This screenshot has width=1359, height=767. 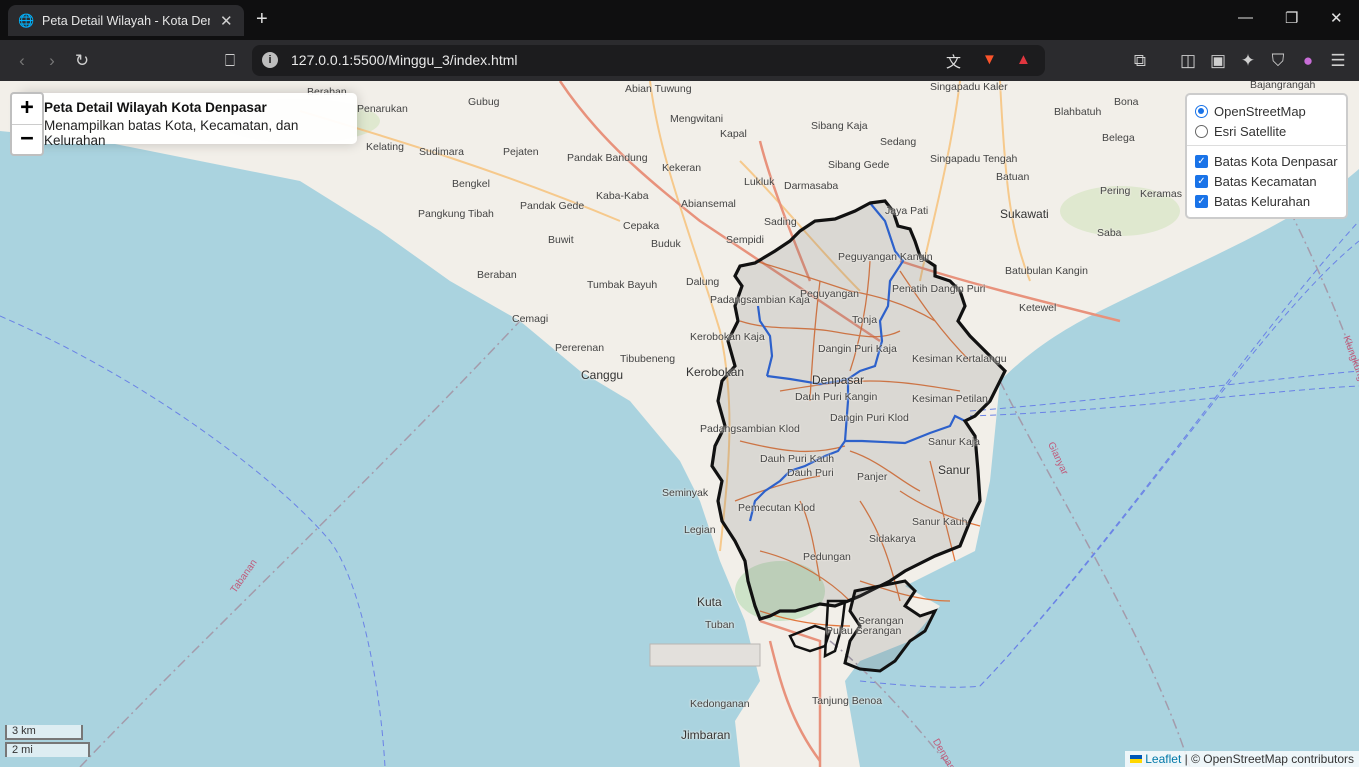 What do you see at coordinates (484, 102) in the screenshot?
I see `place-label: Gubug` at bounding box center [484, 102].